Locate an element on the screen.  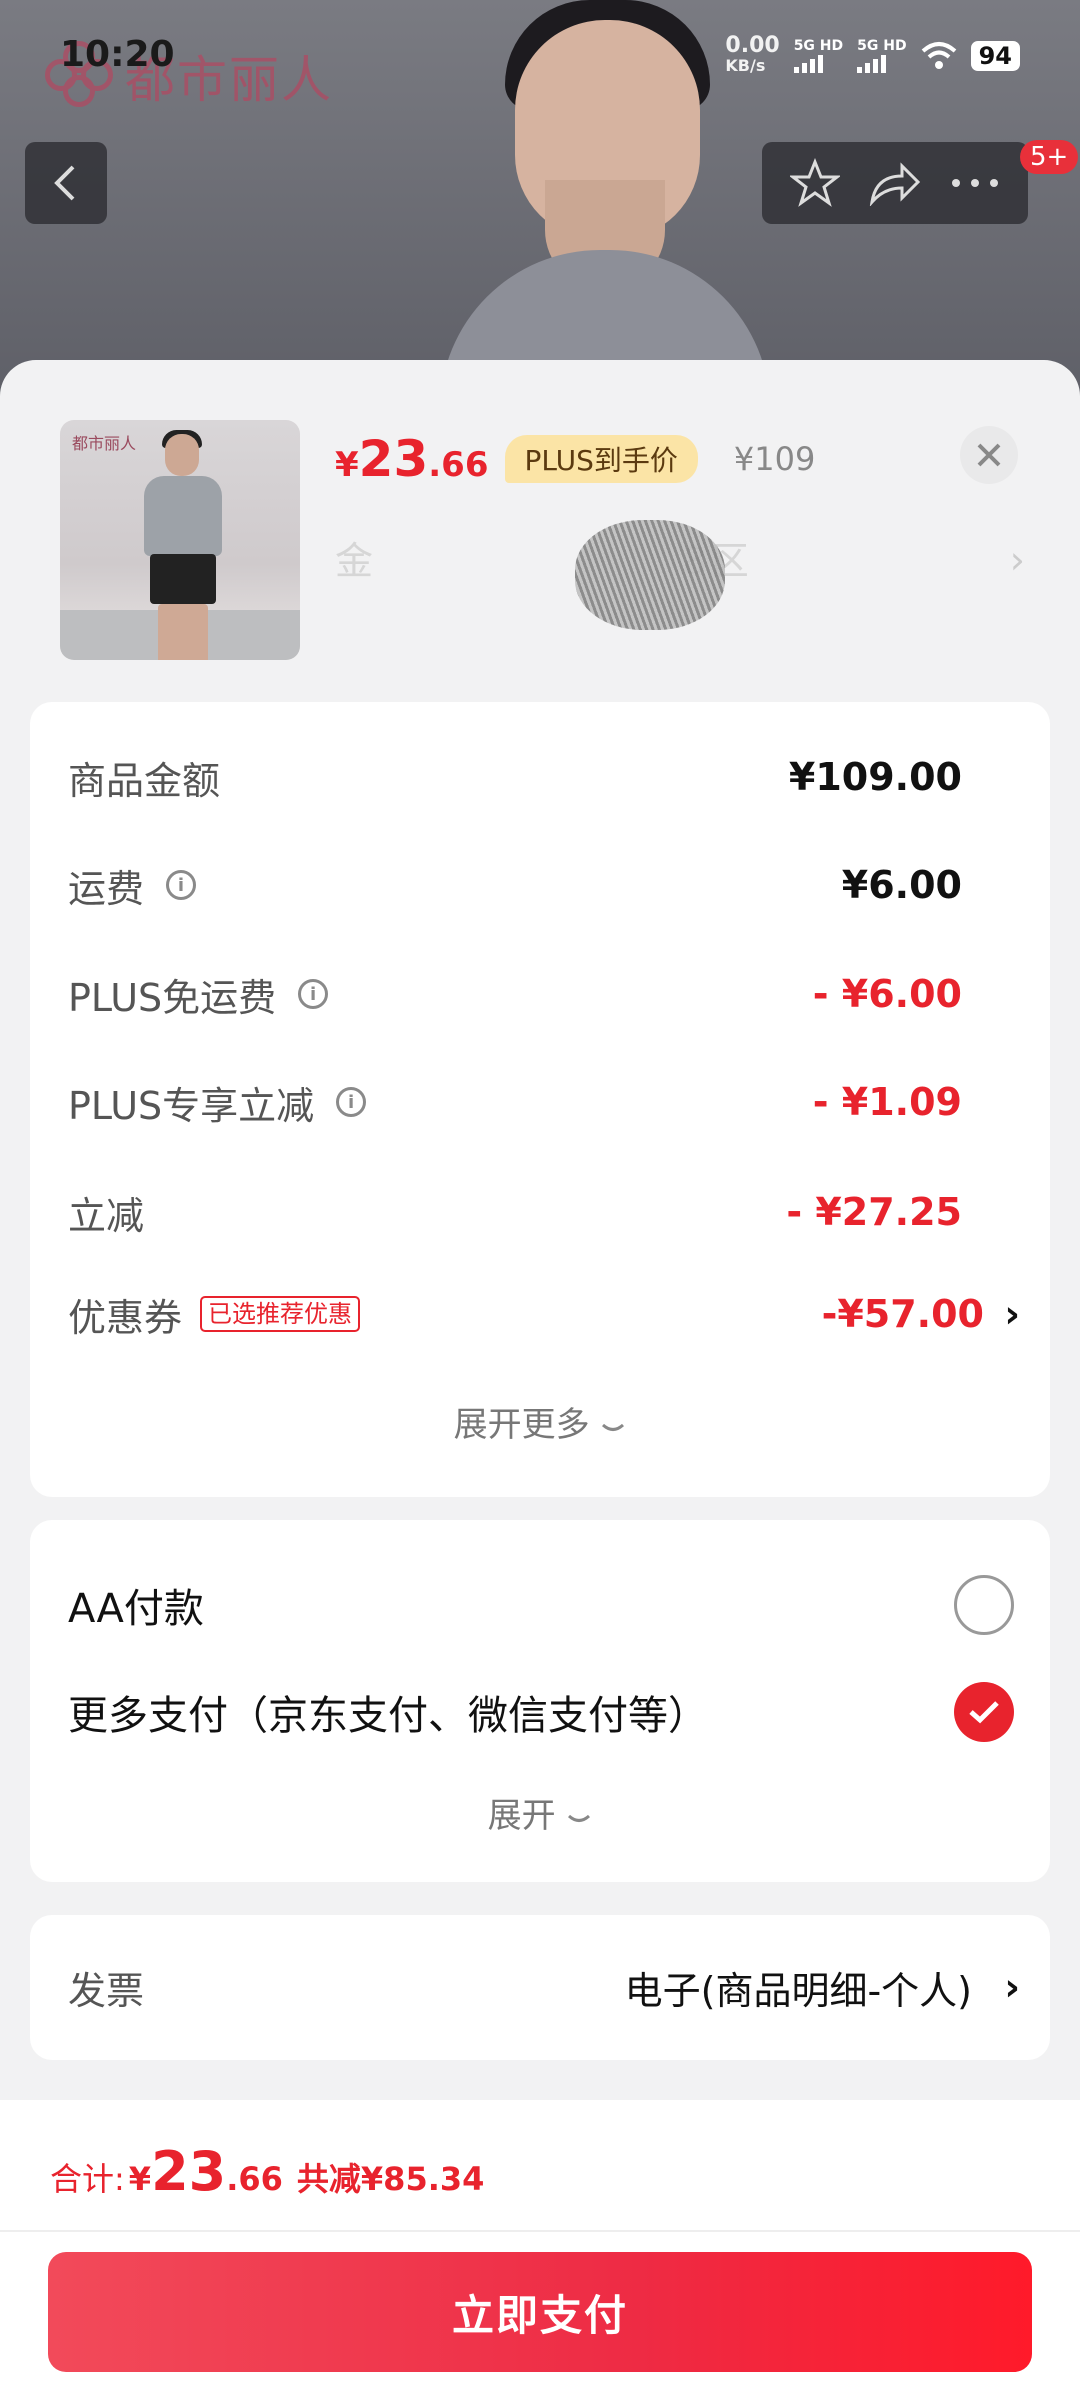
row-label-text: 优惠券 is located at coordinates (125, 1317).